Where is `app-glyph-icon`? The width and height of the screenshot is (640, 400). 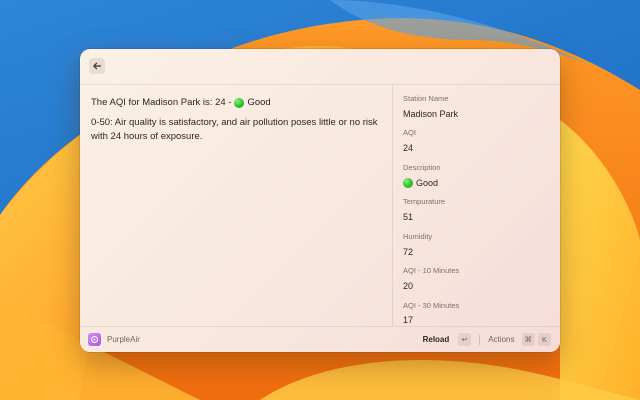 app-glyph-icon is located at coordinates (94, 339).